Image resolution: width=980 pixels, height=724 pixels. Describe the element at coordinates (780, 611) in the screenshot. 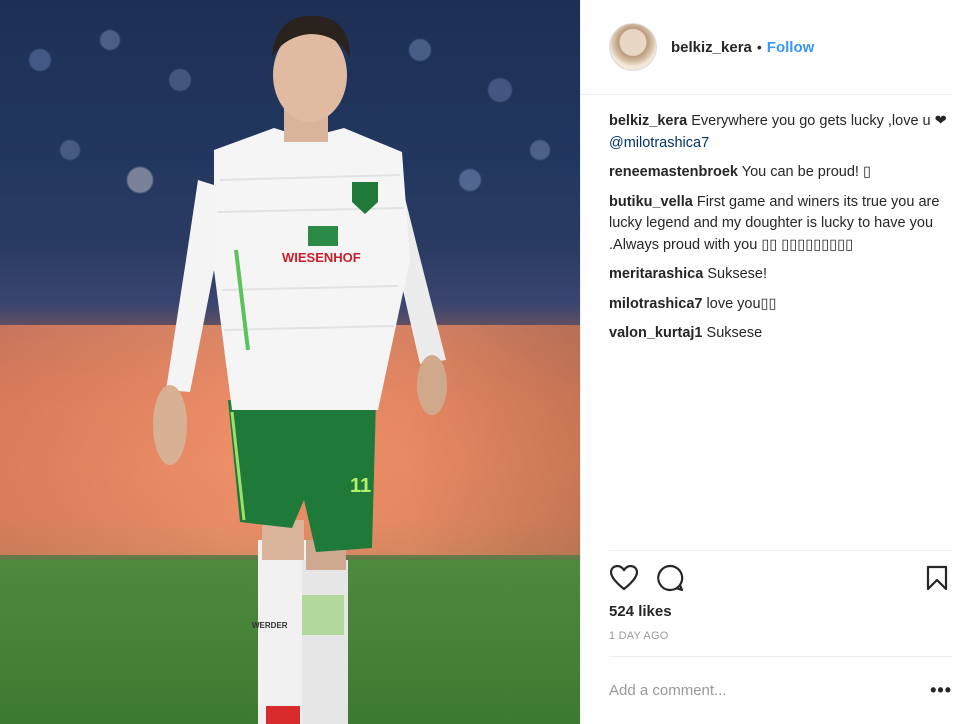

I see `likes-count: 524 likes` at that location.